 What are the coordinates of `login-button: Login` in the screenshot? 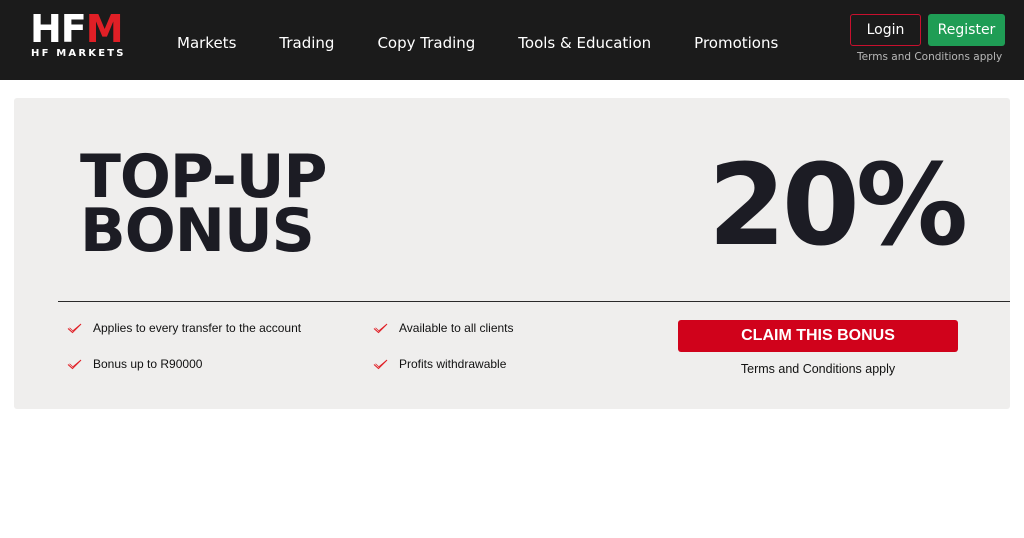 It's located at (885, 30).